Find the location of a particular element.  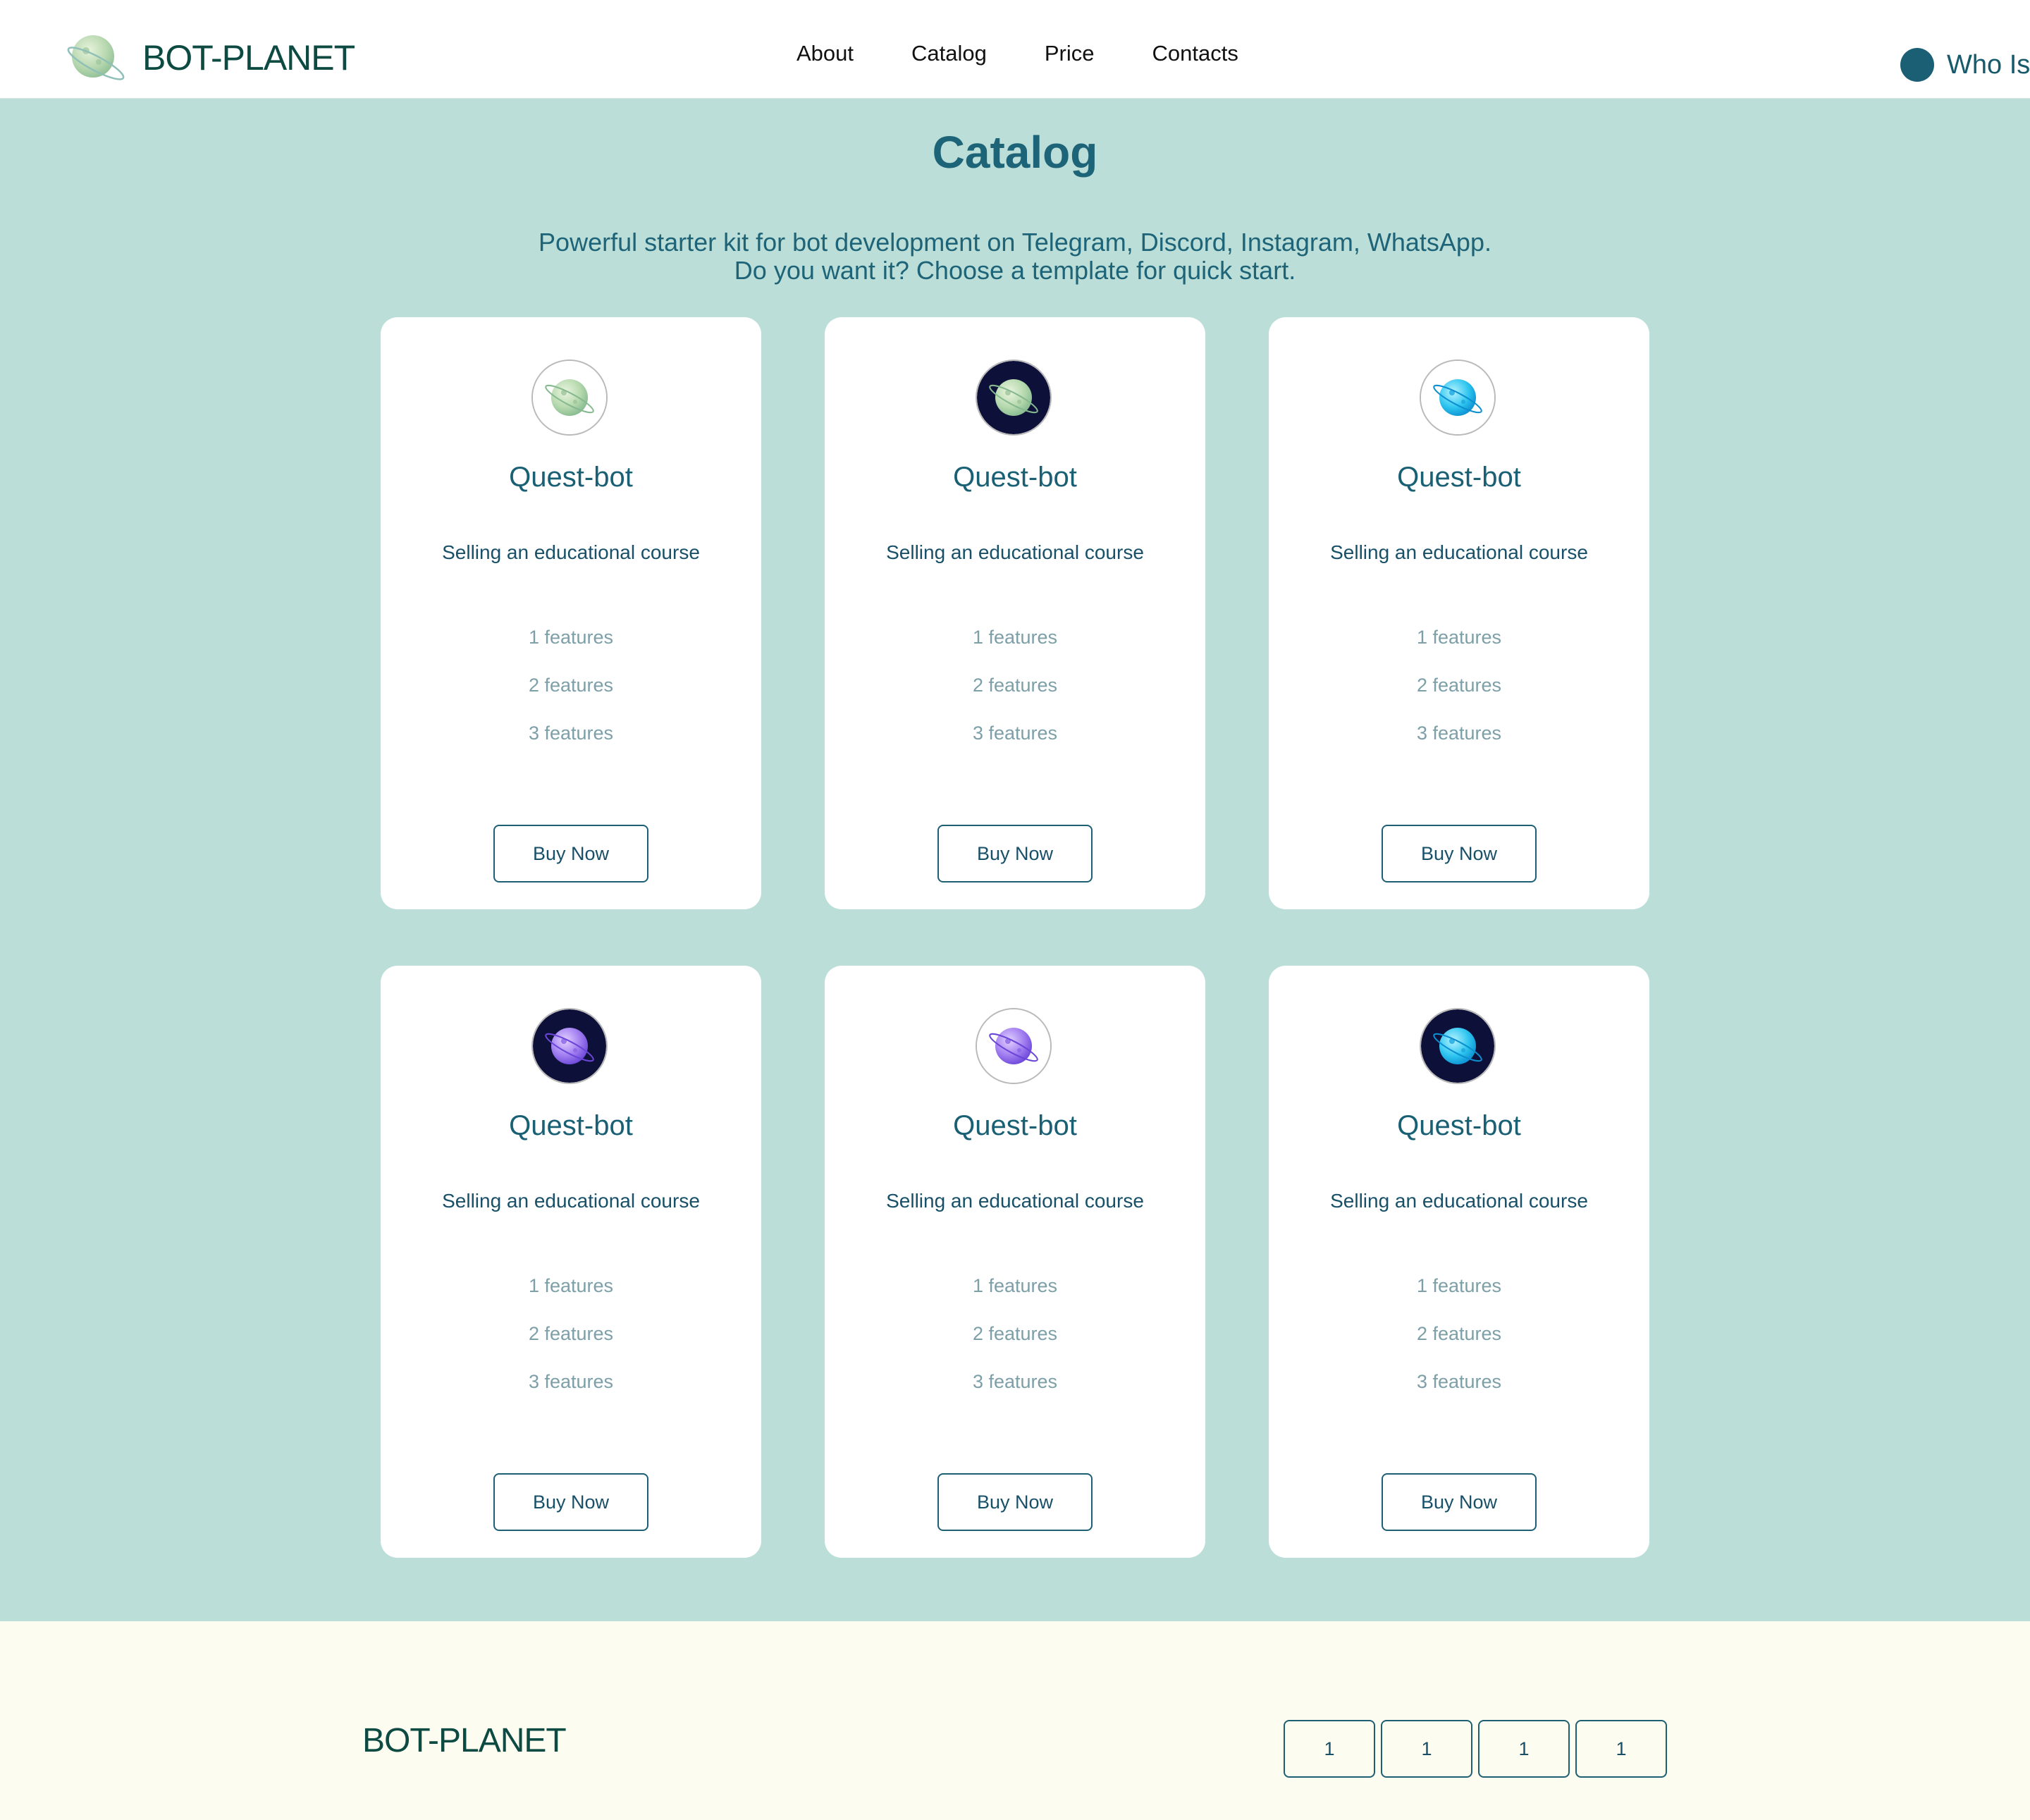

purple-planet-icon is located at coordinates (1014, 1046).